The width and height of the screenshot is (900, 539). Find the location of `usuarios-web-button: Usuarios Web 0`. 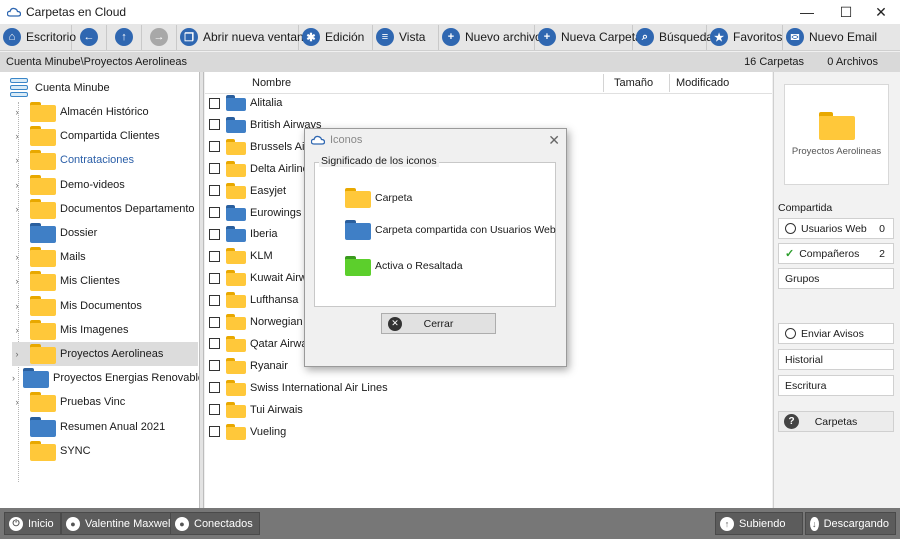

usuarios-web-button: Usuarios Web 0 is located at coordinates (836, 228).